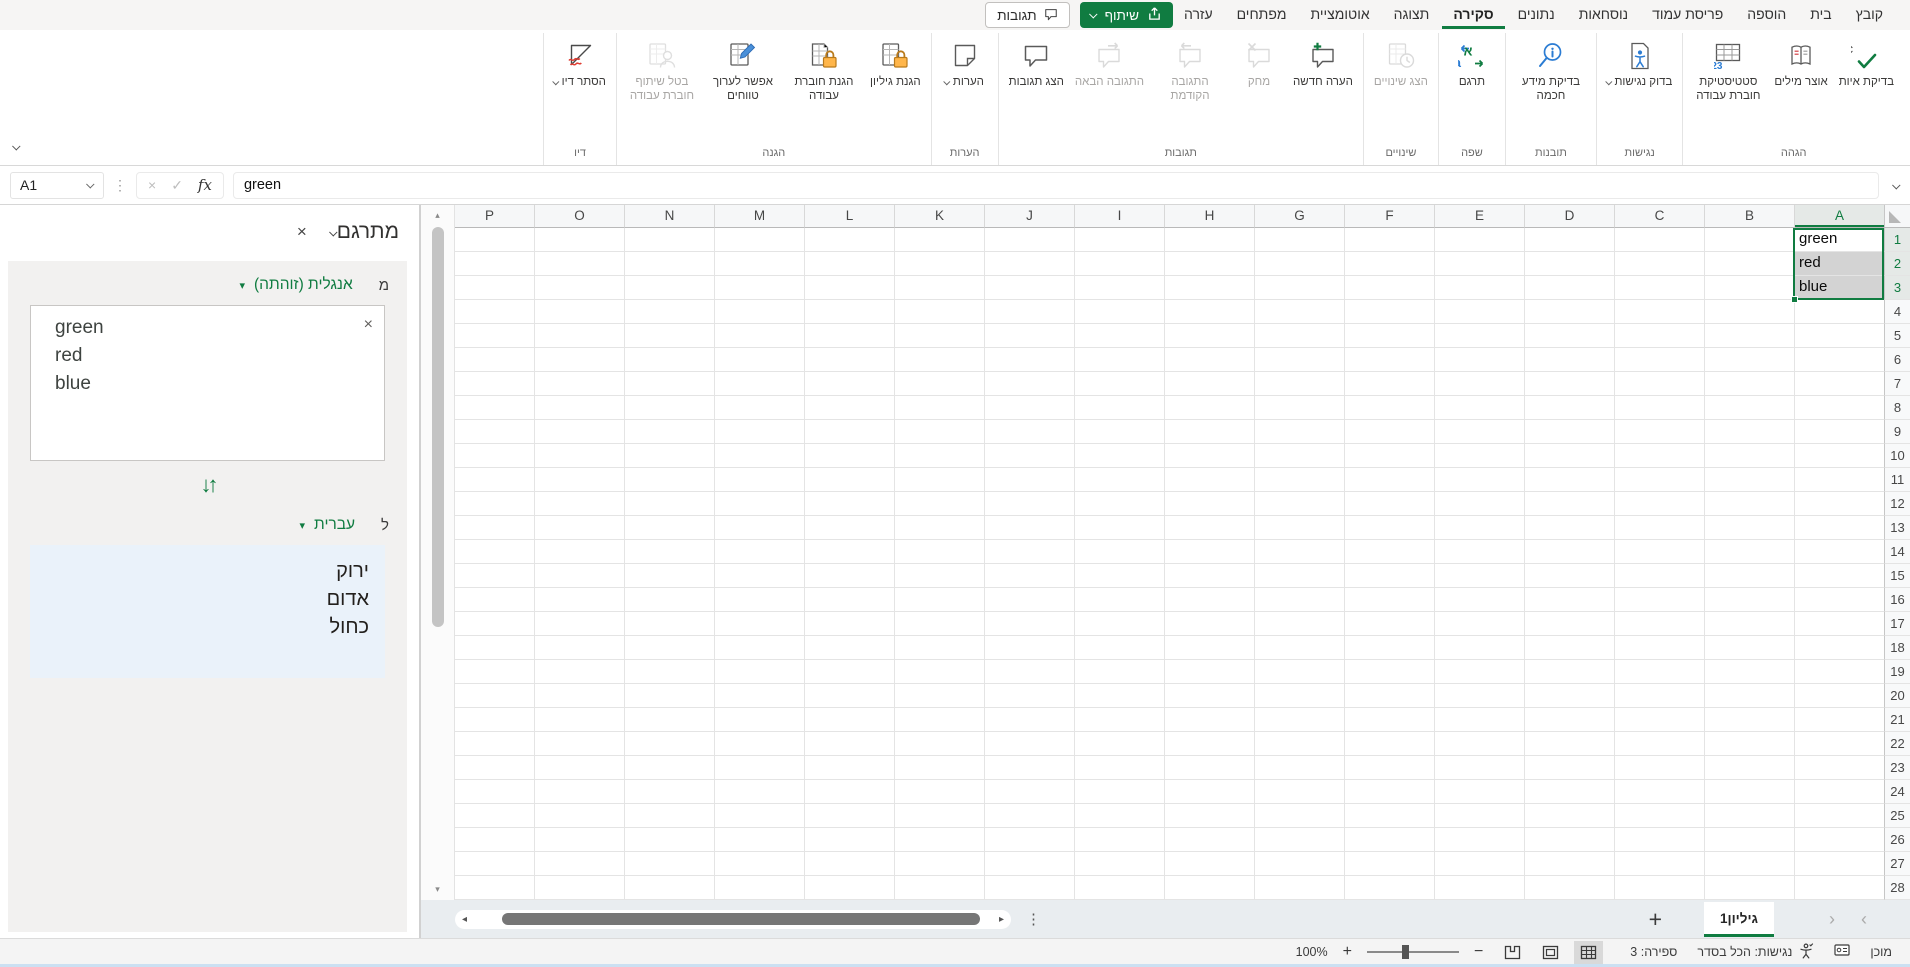 The image size is (1910, 967). I want to click on ribbon-tab-הוספה: הוספה, so click(1766, 15).